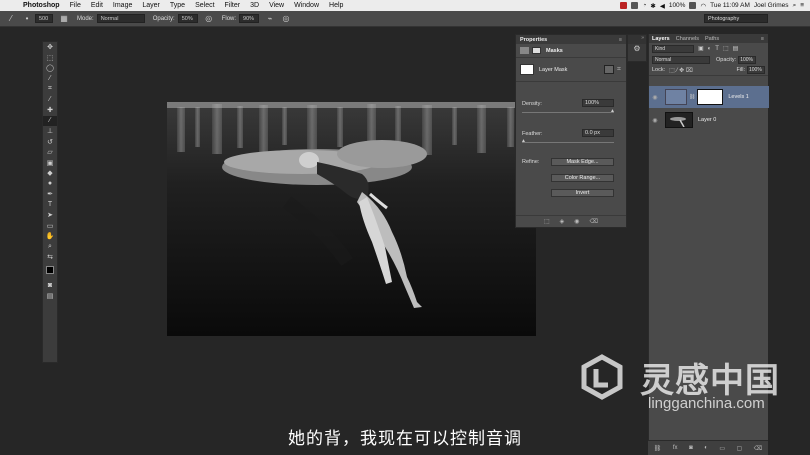 This screenshot has width=810, height=455. I want to click on eraser-tool-icon: ▱, so click(50, 152).